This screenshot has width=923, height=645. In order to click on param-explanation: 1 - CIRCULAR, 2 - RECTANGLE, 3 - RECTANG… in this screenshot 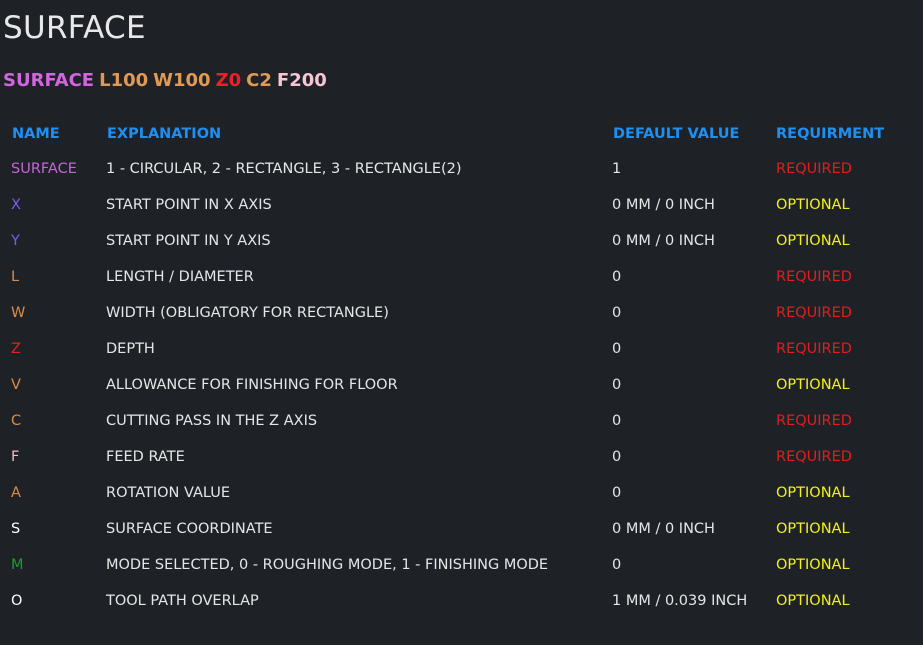, I will do `click(284, 169)`.